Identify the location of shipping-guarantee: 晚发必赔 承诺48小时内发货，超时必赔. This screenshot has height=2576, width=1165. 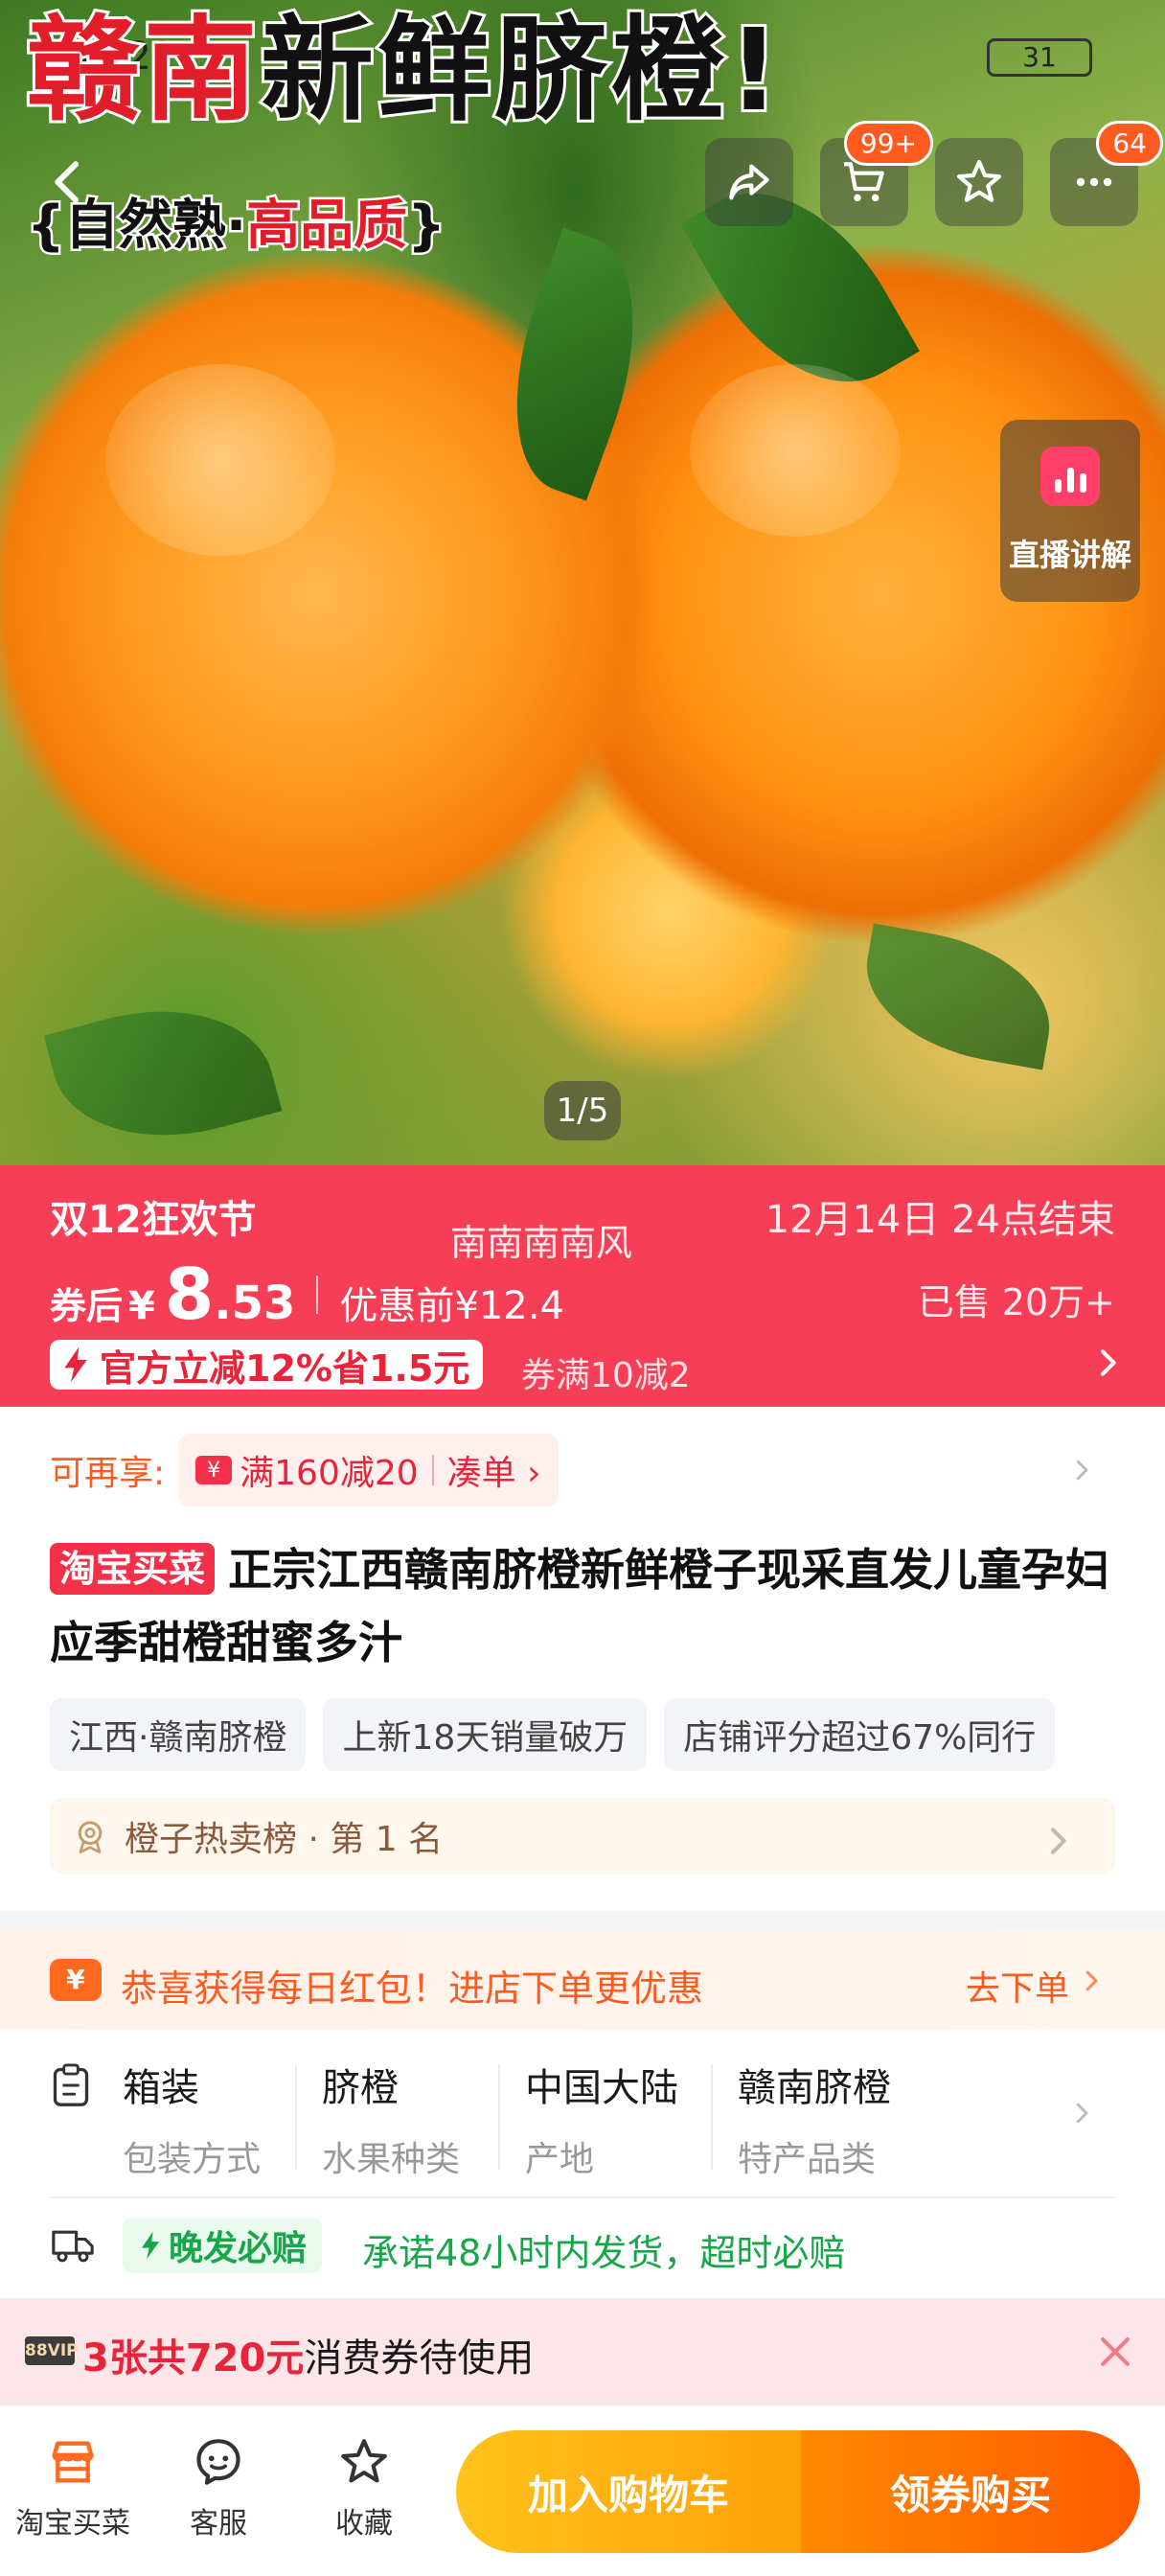
(582, 2245).